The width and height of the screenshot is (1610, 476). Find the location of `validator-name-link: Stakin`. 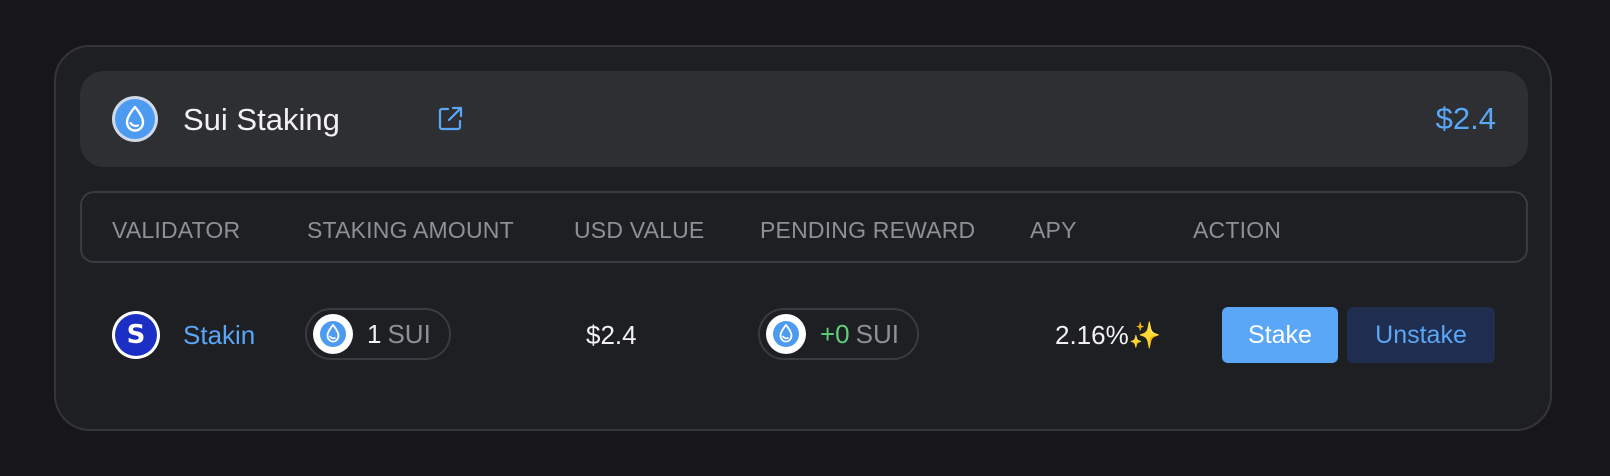

validator-name-link: Stakin is located at coordinates (219, 335).